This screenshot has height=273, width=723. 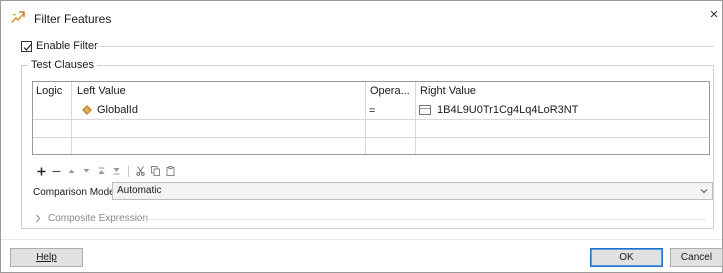 What do you see at coordinates (412, 191) in the screenshot?
I see `comparison-mode-select: Automatic` at bounding box center [412, 191].